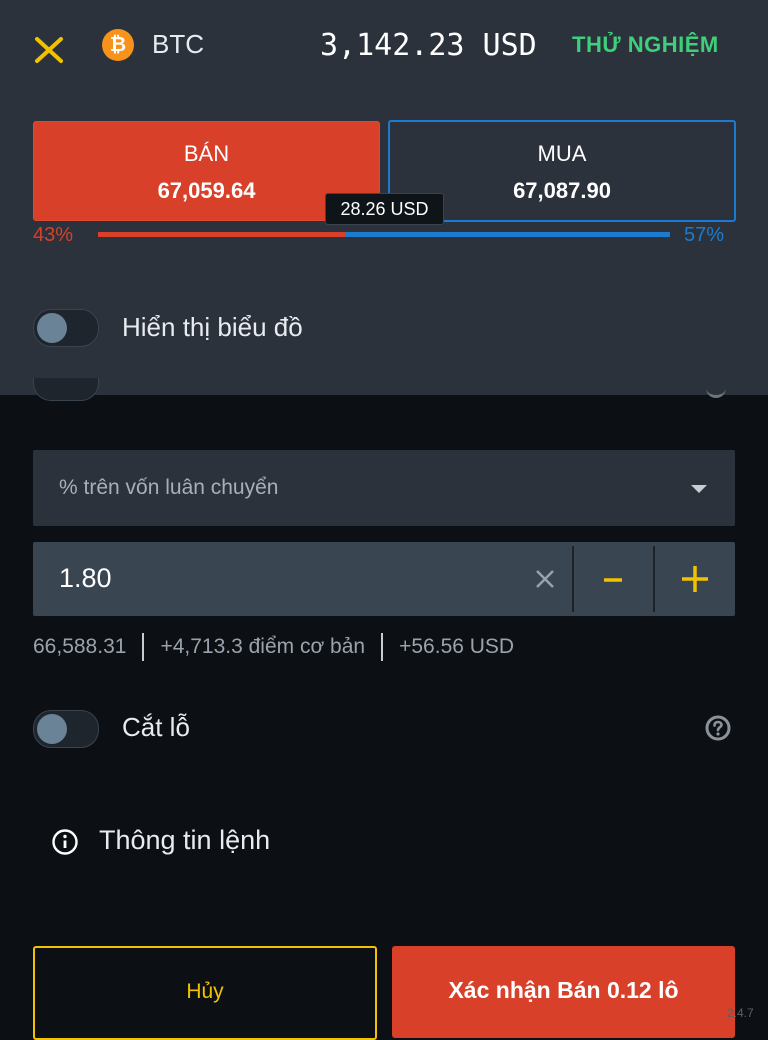 The height and width of the screenshot is (1040, 768). I want to click on take-profit-mode-dropdown: % trên vốn luân chuyển, so click(384, 488).